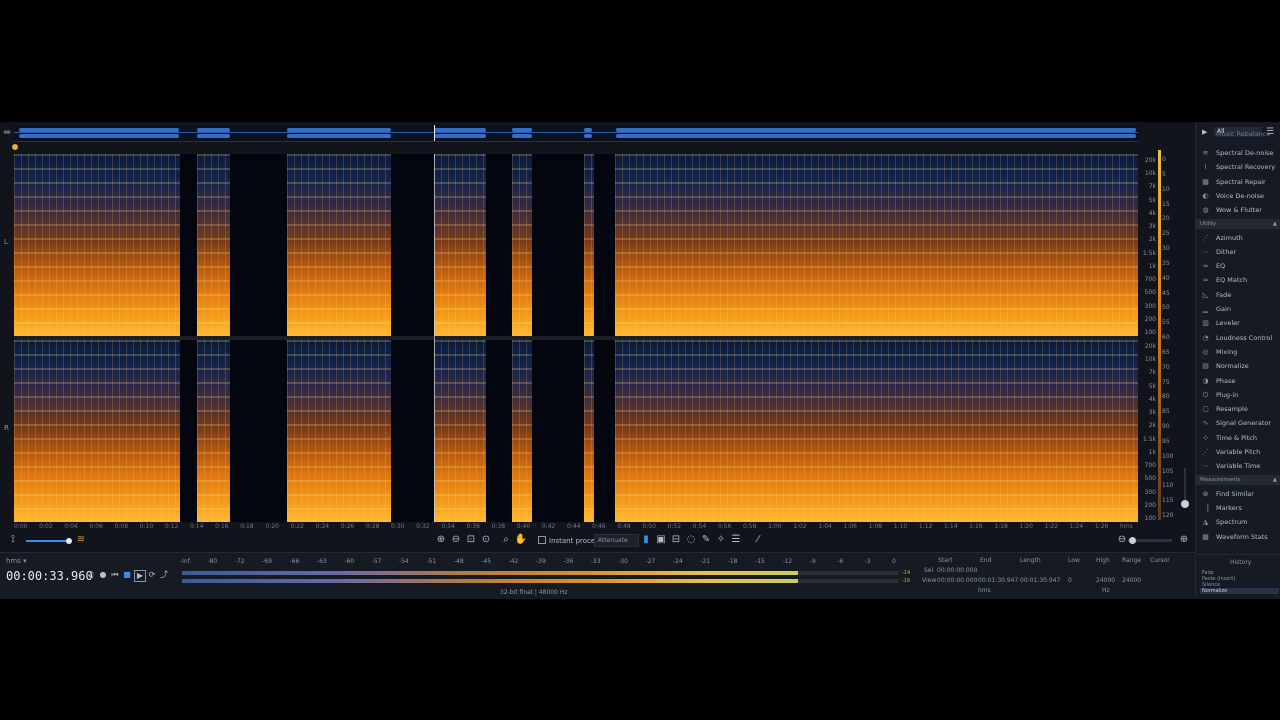  Describe the element at coordinates (1238, 295) in the screenshot. I see `module-fade: ◺ Fade` at that location.